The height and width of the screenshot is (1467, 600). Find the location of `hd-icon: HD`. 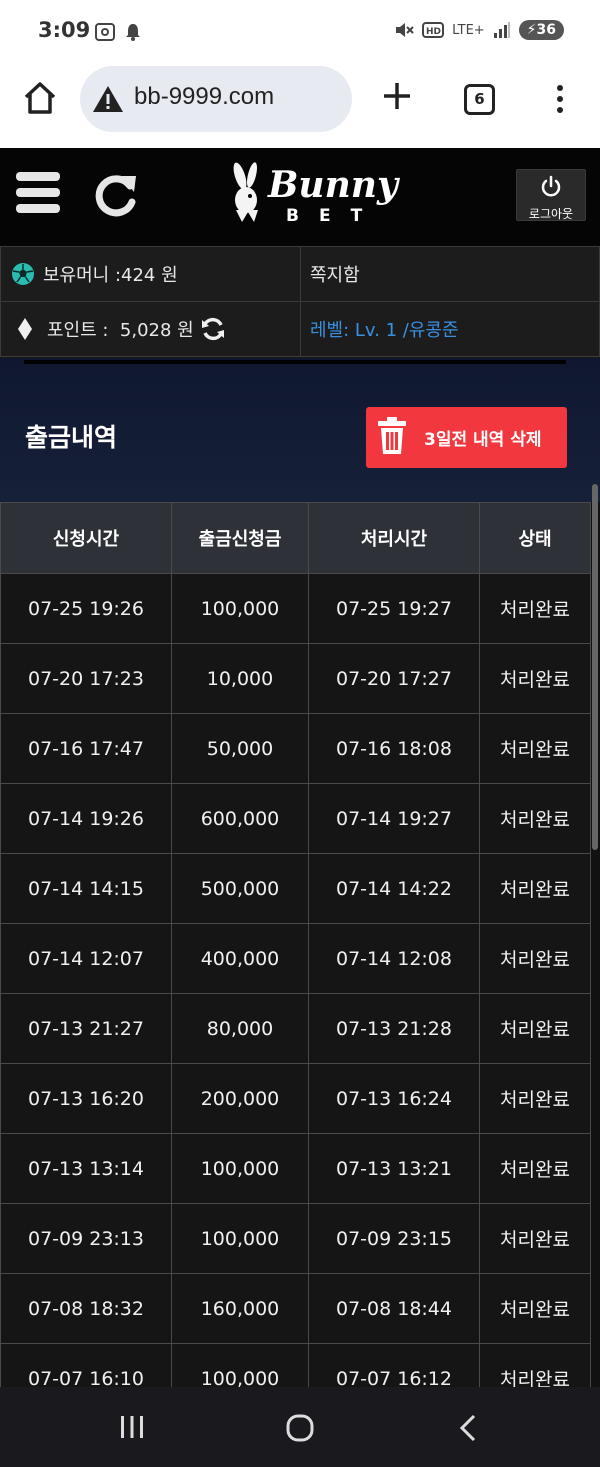

hd-icon: HD is located at coordinates (433, 30).